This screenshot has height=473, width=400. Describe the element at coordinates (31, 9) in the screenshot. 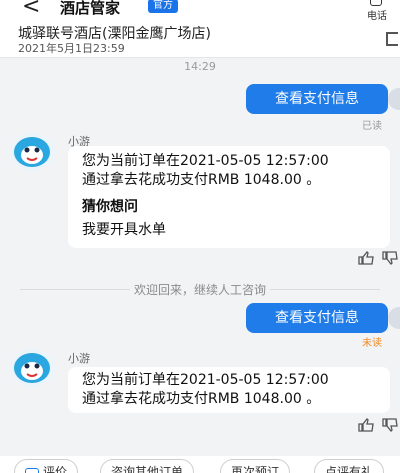

I see `back-icon: <` at that location.